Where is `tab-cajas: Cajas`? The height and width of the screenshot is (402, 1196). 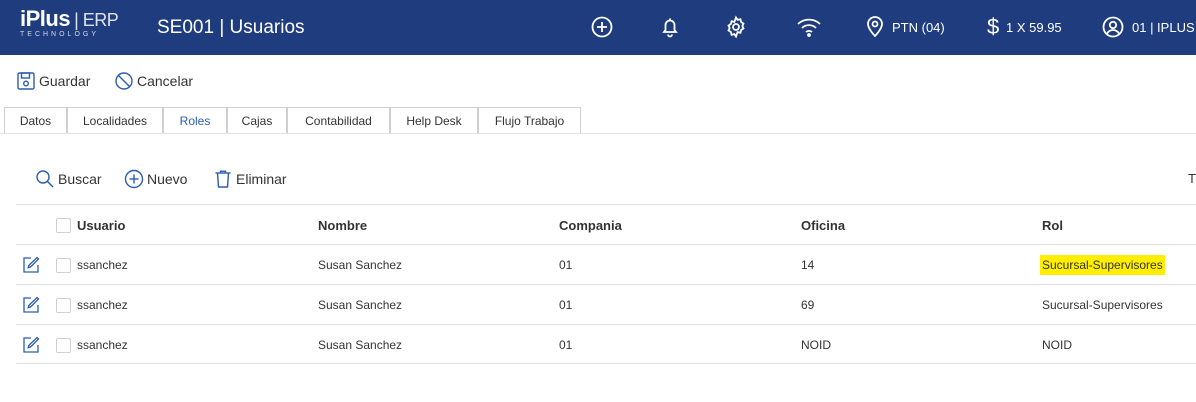
tab-cajas: Cajas is located at coordinates (257, 120).